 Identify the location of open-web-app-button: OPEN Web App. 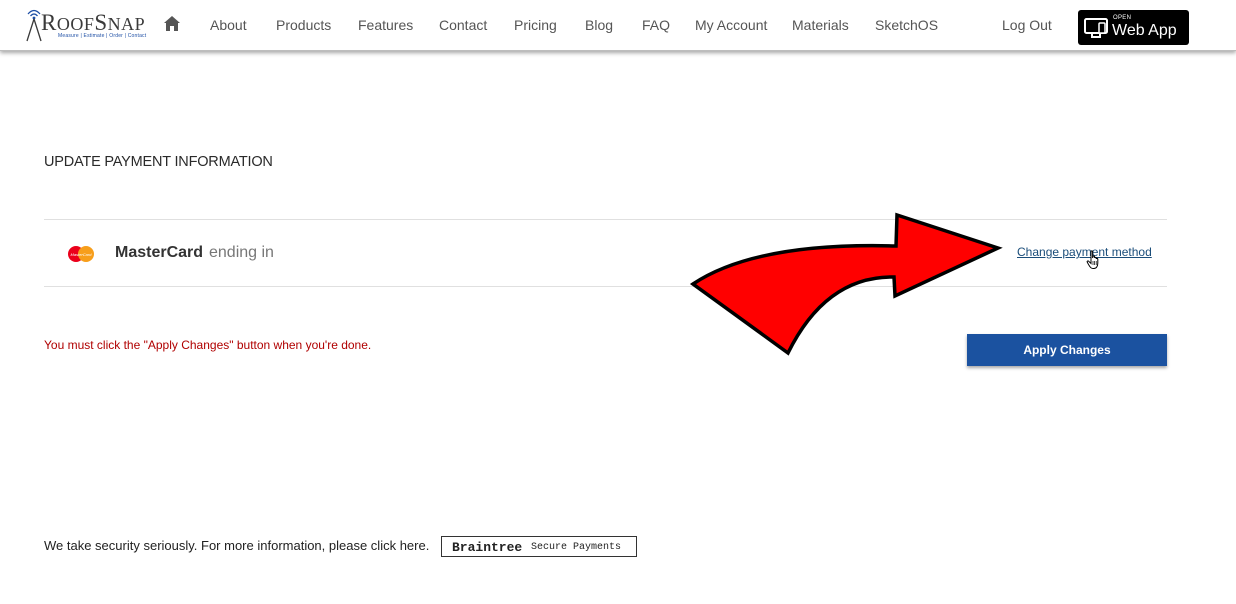
(1133, 27).